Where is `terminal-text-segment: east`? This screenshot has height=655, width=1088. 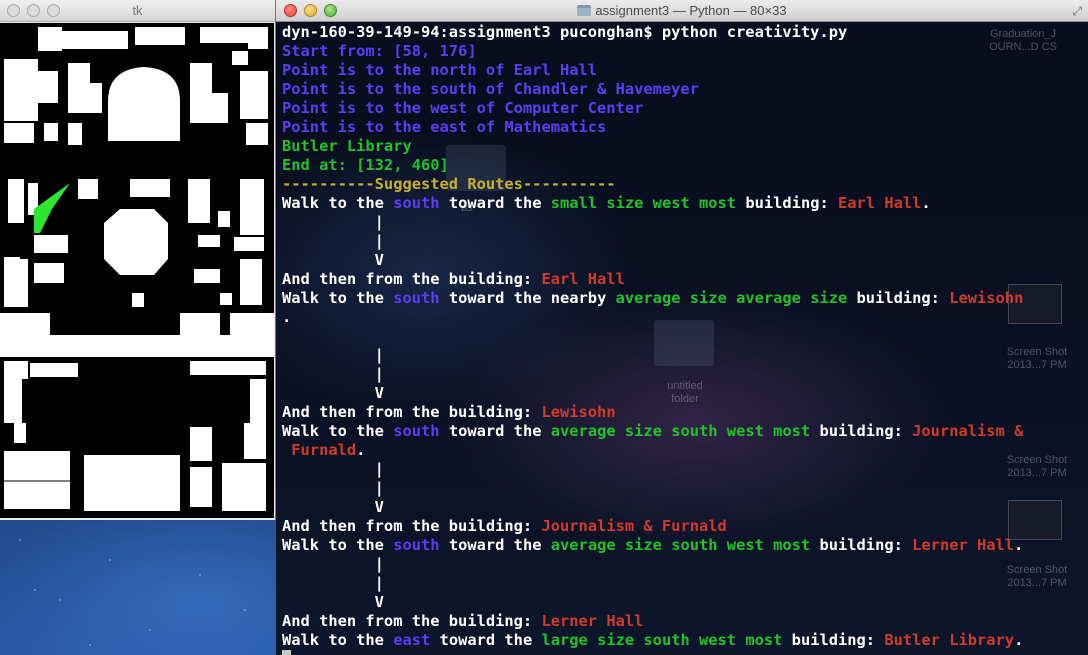 terminal-text-segment: east is located at coordinates (412, 640).